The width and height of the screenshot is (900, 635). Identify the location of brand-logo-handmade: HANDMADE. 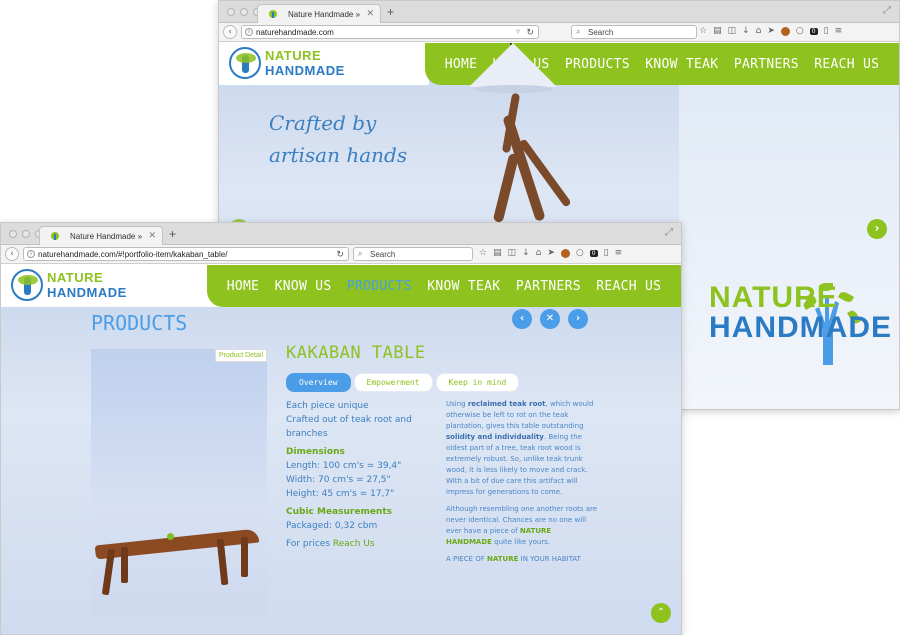
(800, 327).